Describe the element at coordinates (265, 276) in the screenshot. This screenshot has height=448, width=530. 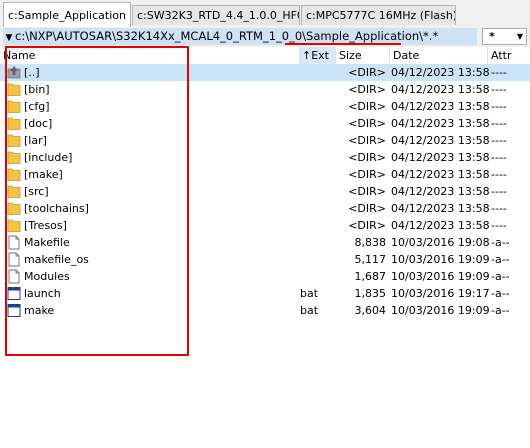
I see `file-row: Modules 1,687 10/03/2016 19:09 -a--` at that location.